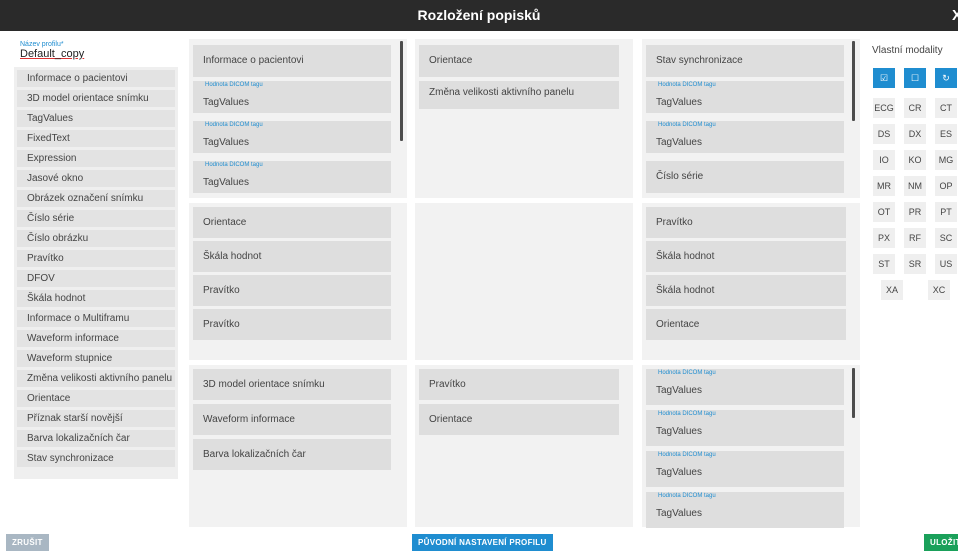  I want to click on reset-profile-button: PŮVODNÍ NASTAVENÍ PROFILU, so click(482, 542).